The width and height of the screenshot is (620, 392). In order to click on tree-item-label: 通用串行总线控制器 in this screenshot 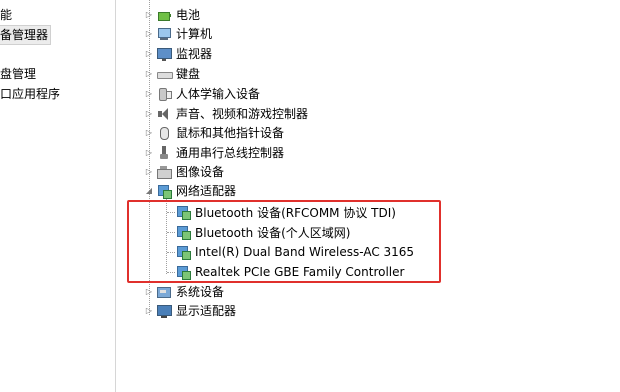, I will do `click(230, 153)`.